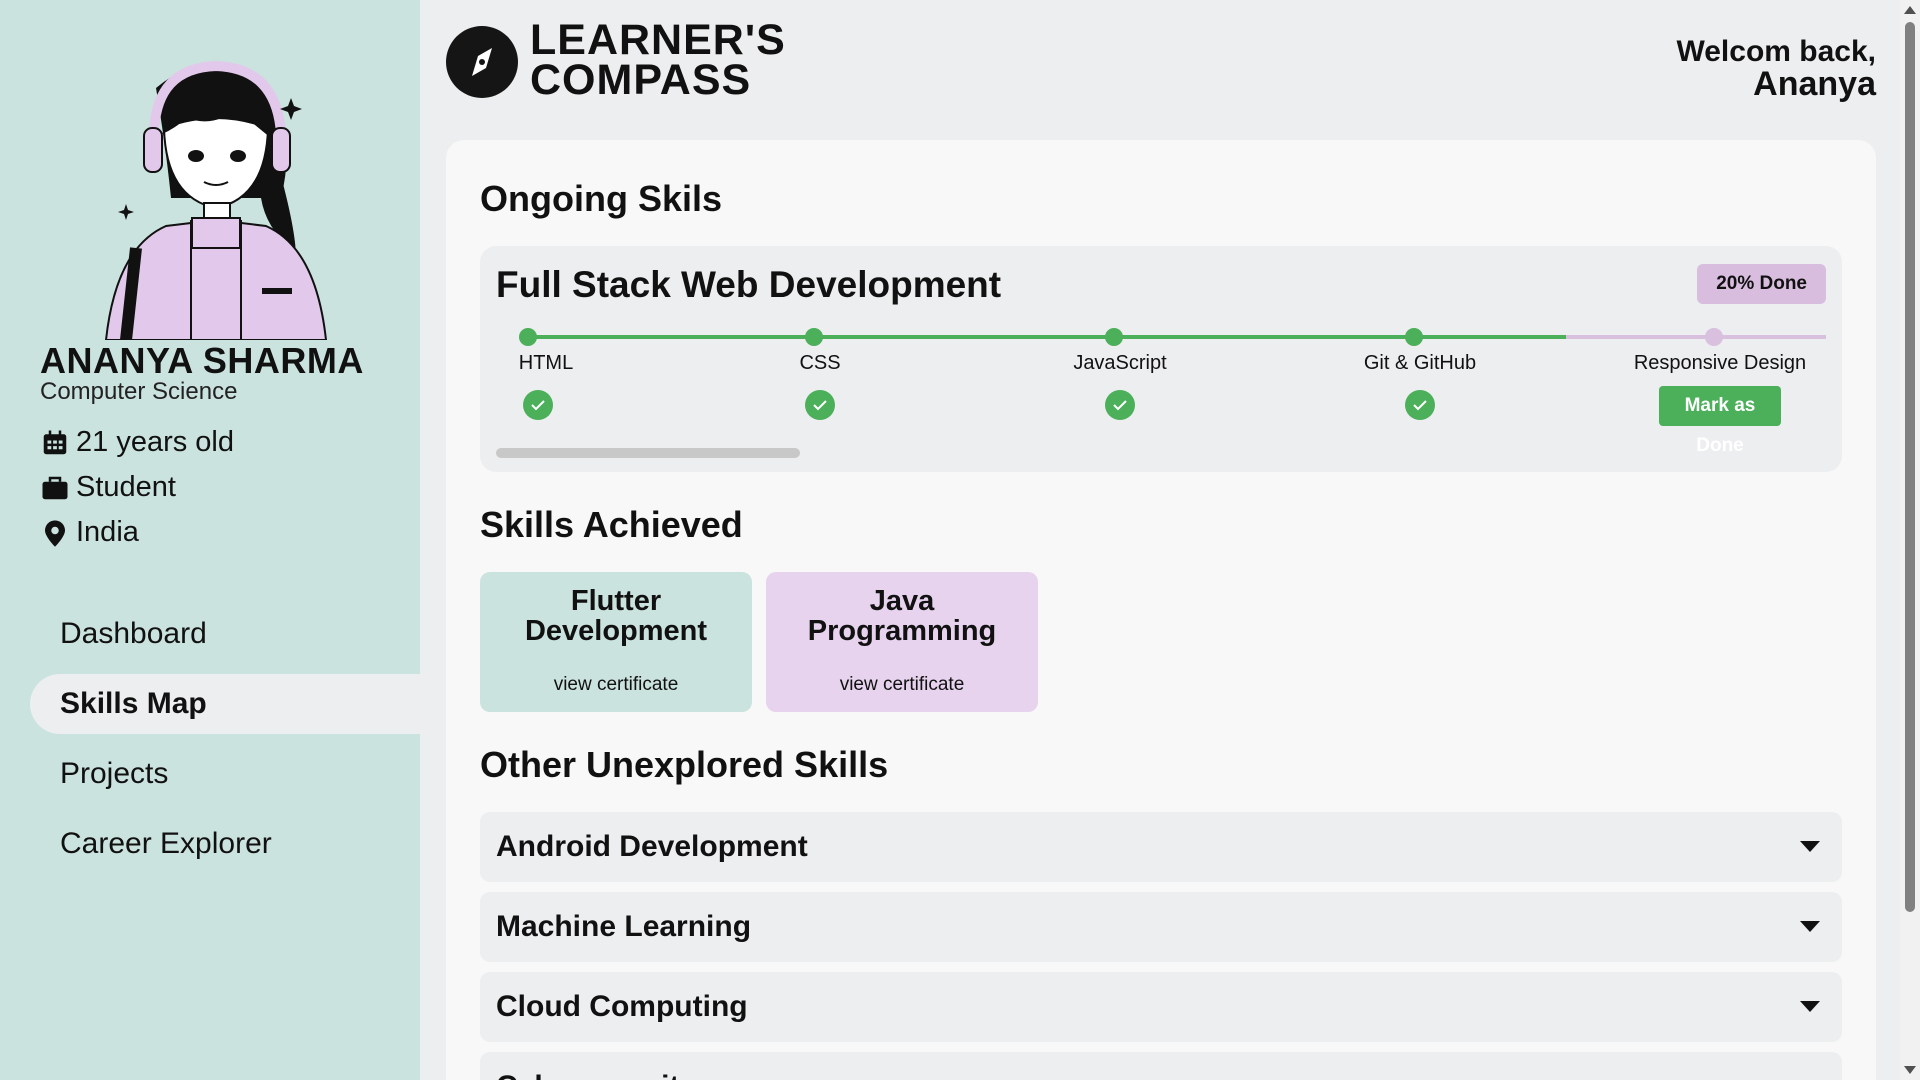 Image resolution: width=1920 pixels, height=1080 pixels. I want to click on step-node-html, so click(528, 337).